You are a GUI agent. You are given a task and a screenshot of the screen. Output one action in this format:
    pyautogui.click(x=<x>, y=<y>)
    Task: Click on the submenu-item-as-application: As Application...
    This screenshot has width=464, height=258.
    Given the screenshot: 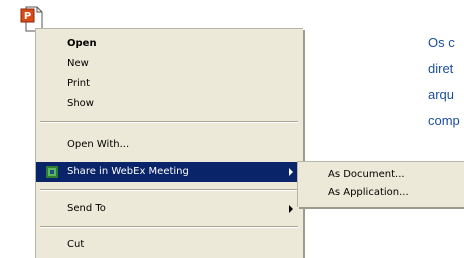 What is the action you would take?
    pyautogui.click(x=381, y=193)
    